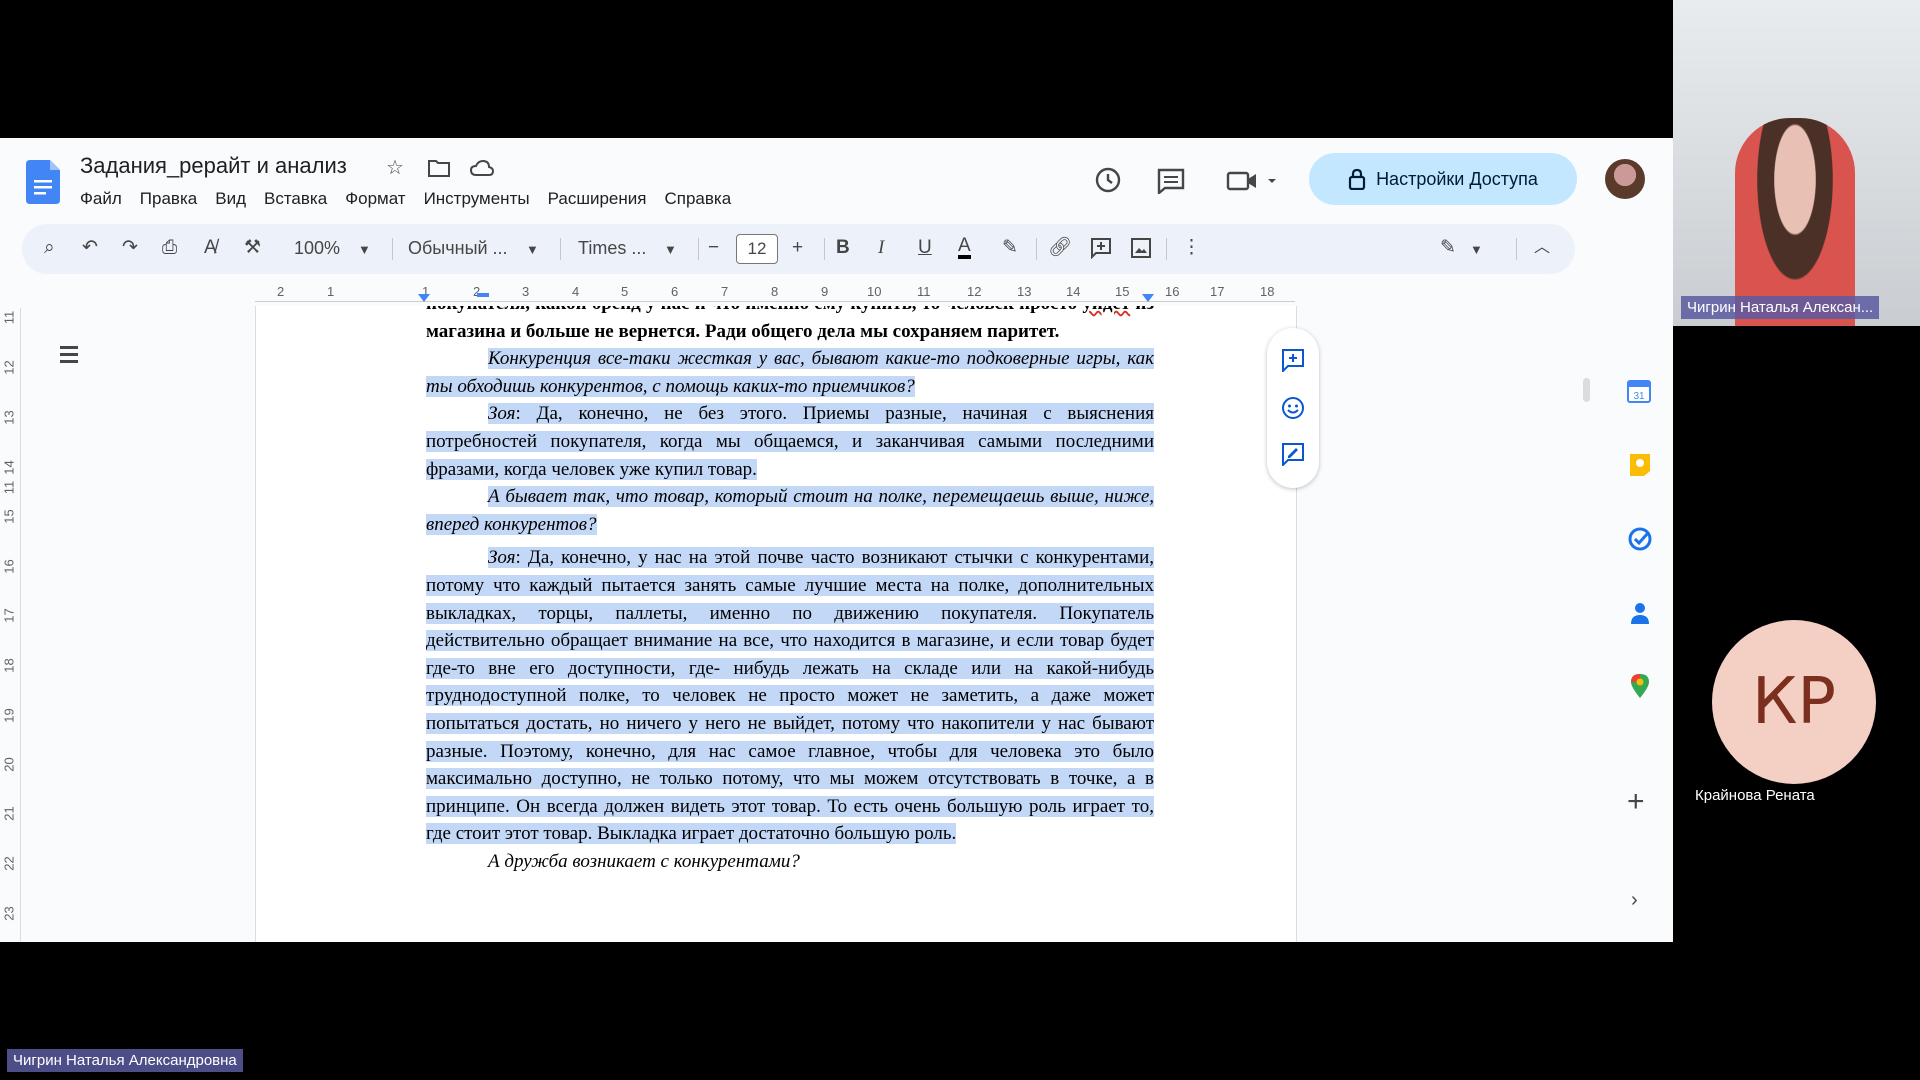  I want to click on emoji-icon, so click(1293, 408).